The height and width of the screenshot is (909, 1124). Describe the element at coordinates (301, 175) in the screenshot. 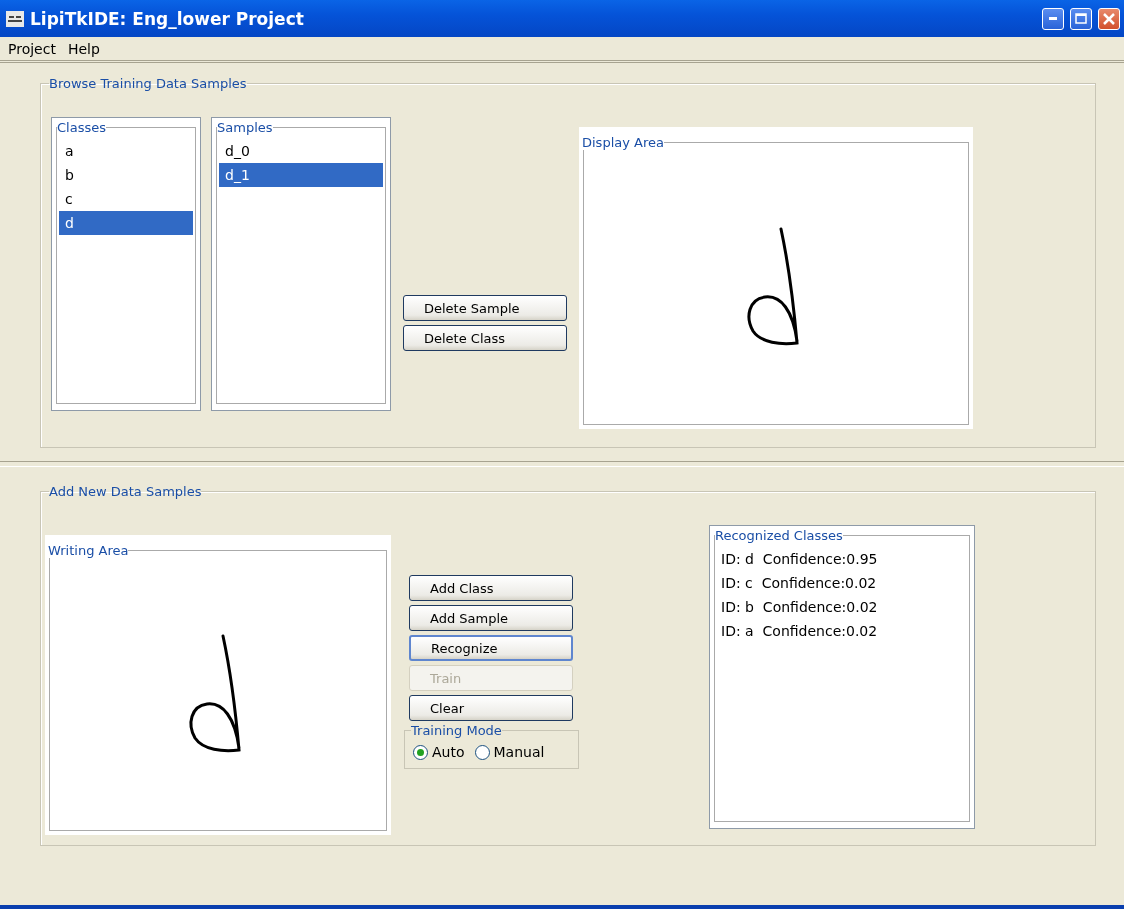

I see `list-item: d_1` at that location.